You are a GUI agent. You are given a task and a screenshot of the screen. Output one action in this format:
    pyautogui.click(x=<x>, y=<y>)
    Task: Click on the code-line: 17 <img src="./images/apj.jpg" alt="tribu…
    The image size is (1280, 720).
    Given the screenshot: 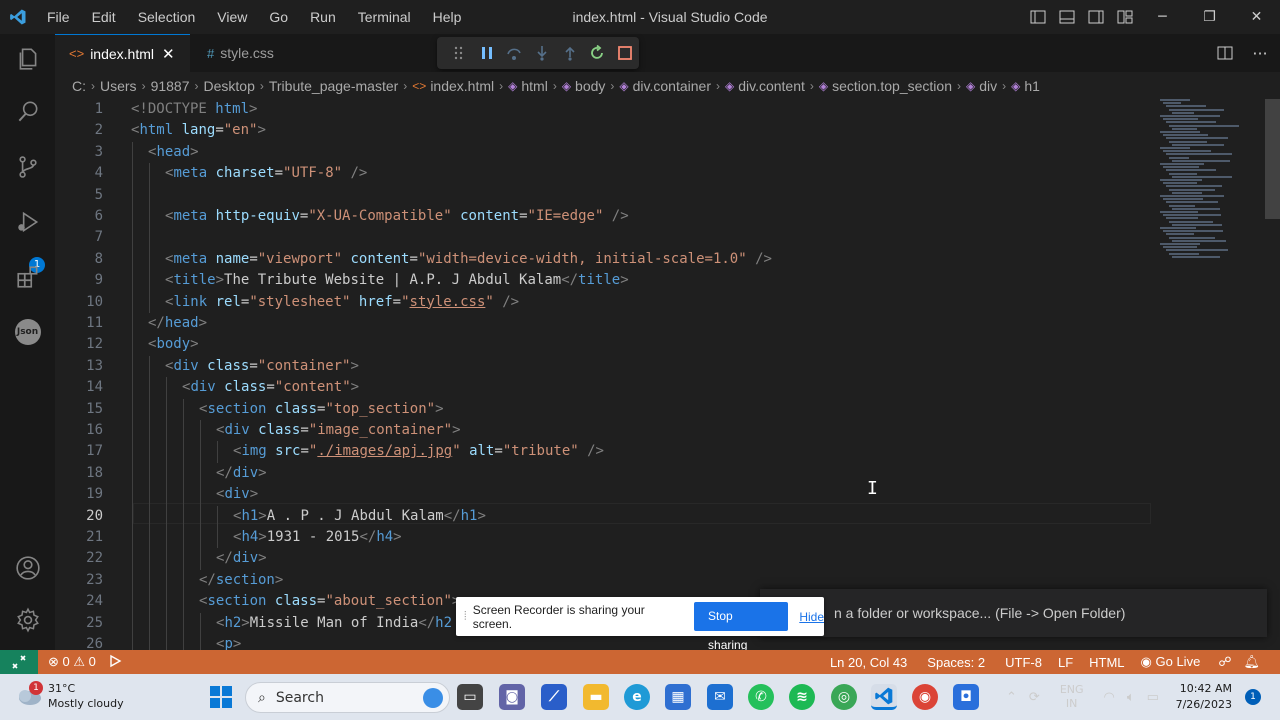 What is the action you would take?
    pyautogui.click(x=605, y=451)
    